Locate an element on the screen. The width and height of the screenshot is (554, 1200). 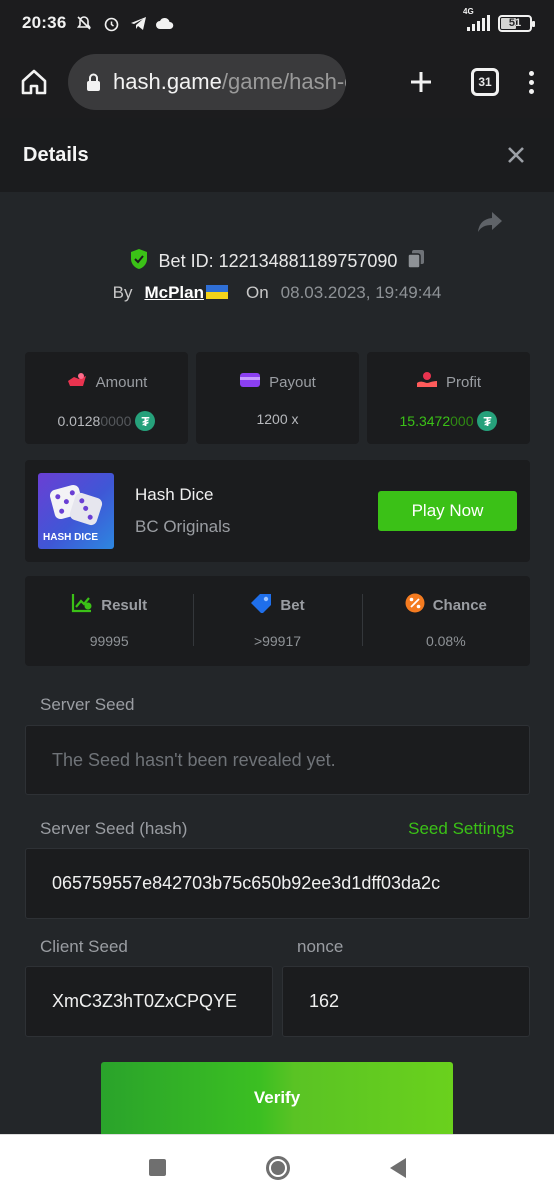
browser-toolbar: hash.game/game/hash-dice 31 is located at coordinates (277, 82).